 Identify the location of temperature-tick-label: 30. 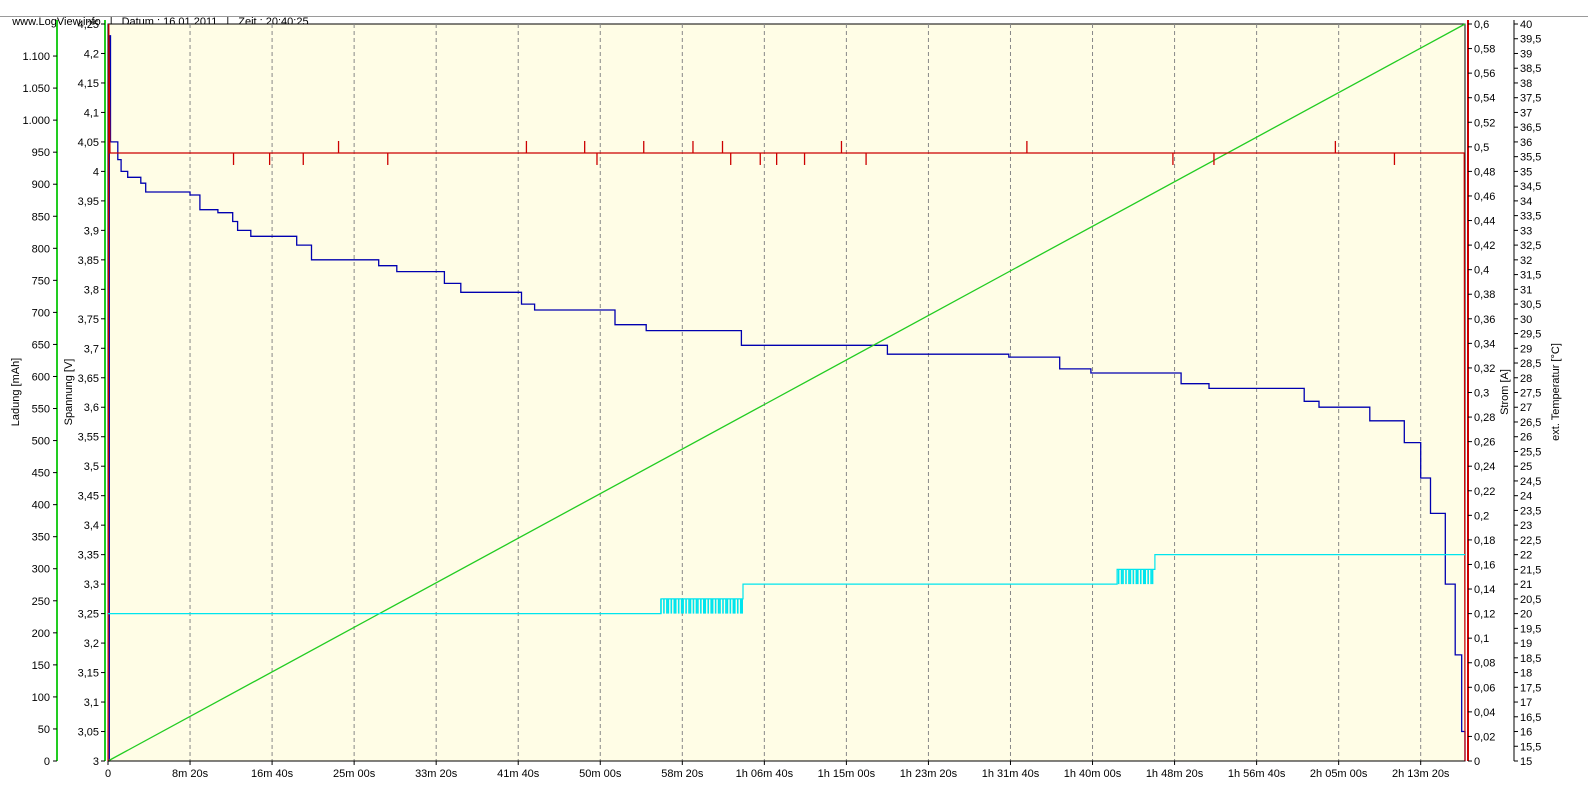
(1526, 320).